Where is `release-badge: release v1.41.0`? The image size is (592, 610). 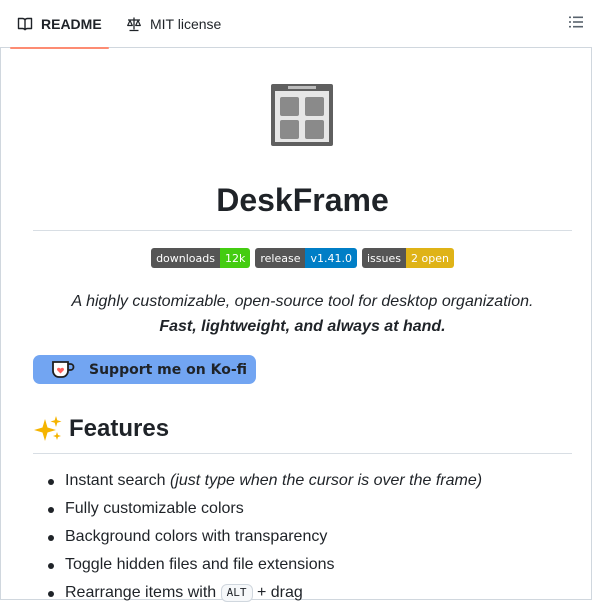 release-badge: release v1.41.0 is located at coordinates (306, 258).